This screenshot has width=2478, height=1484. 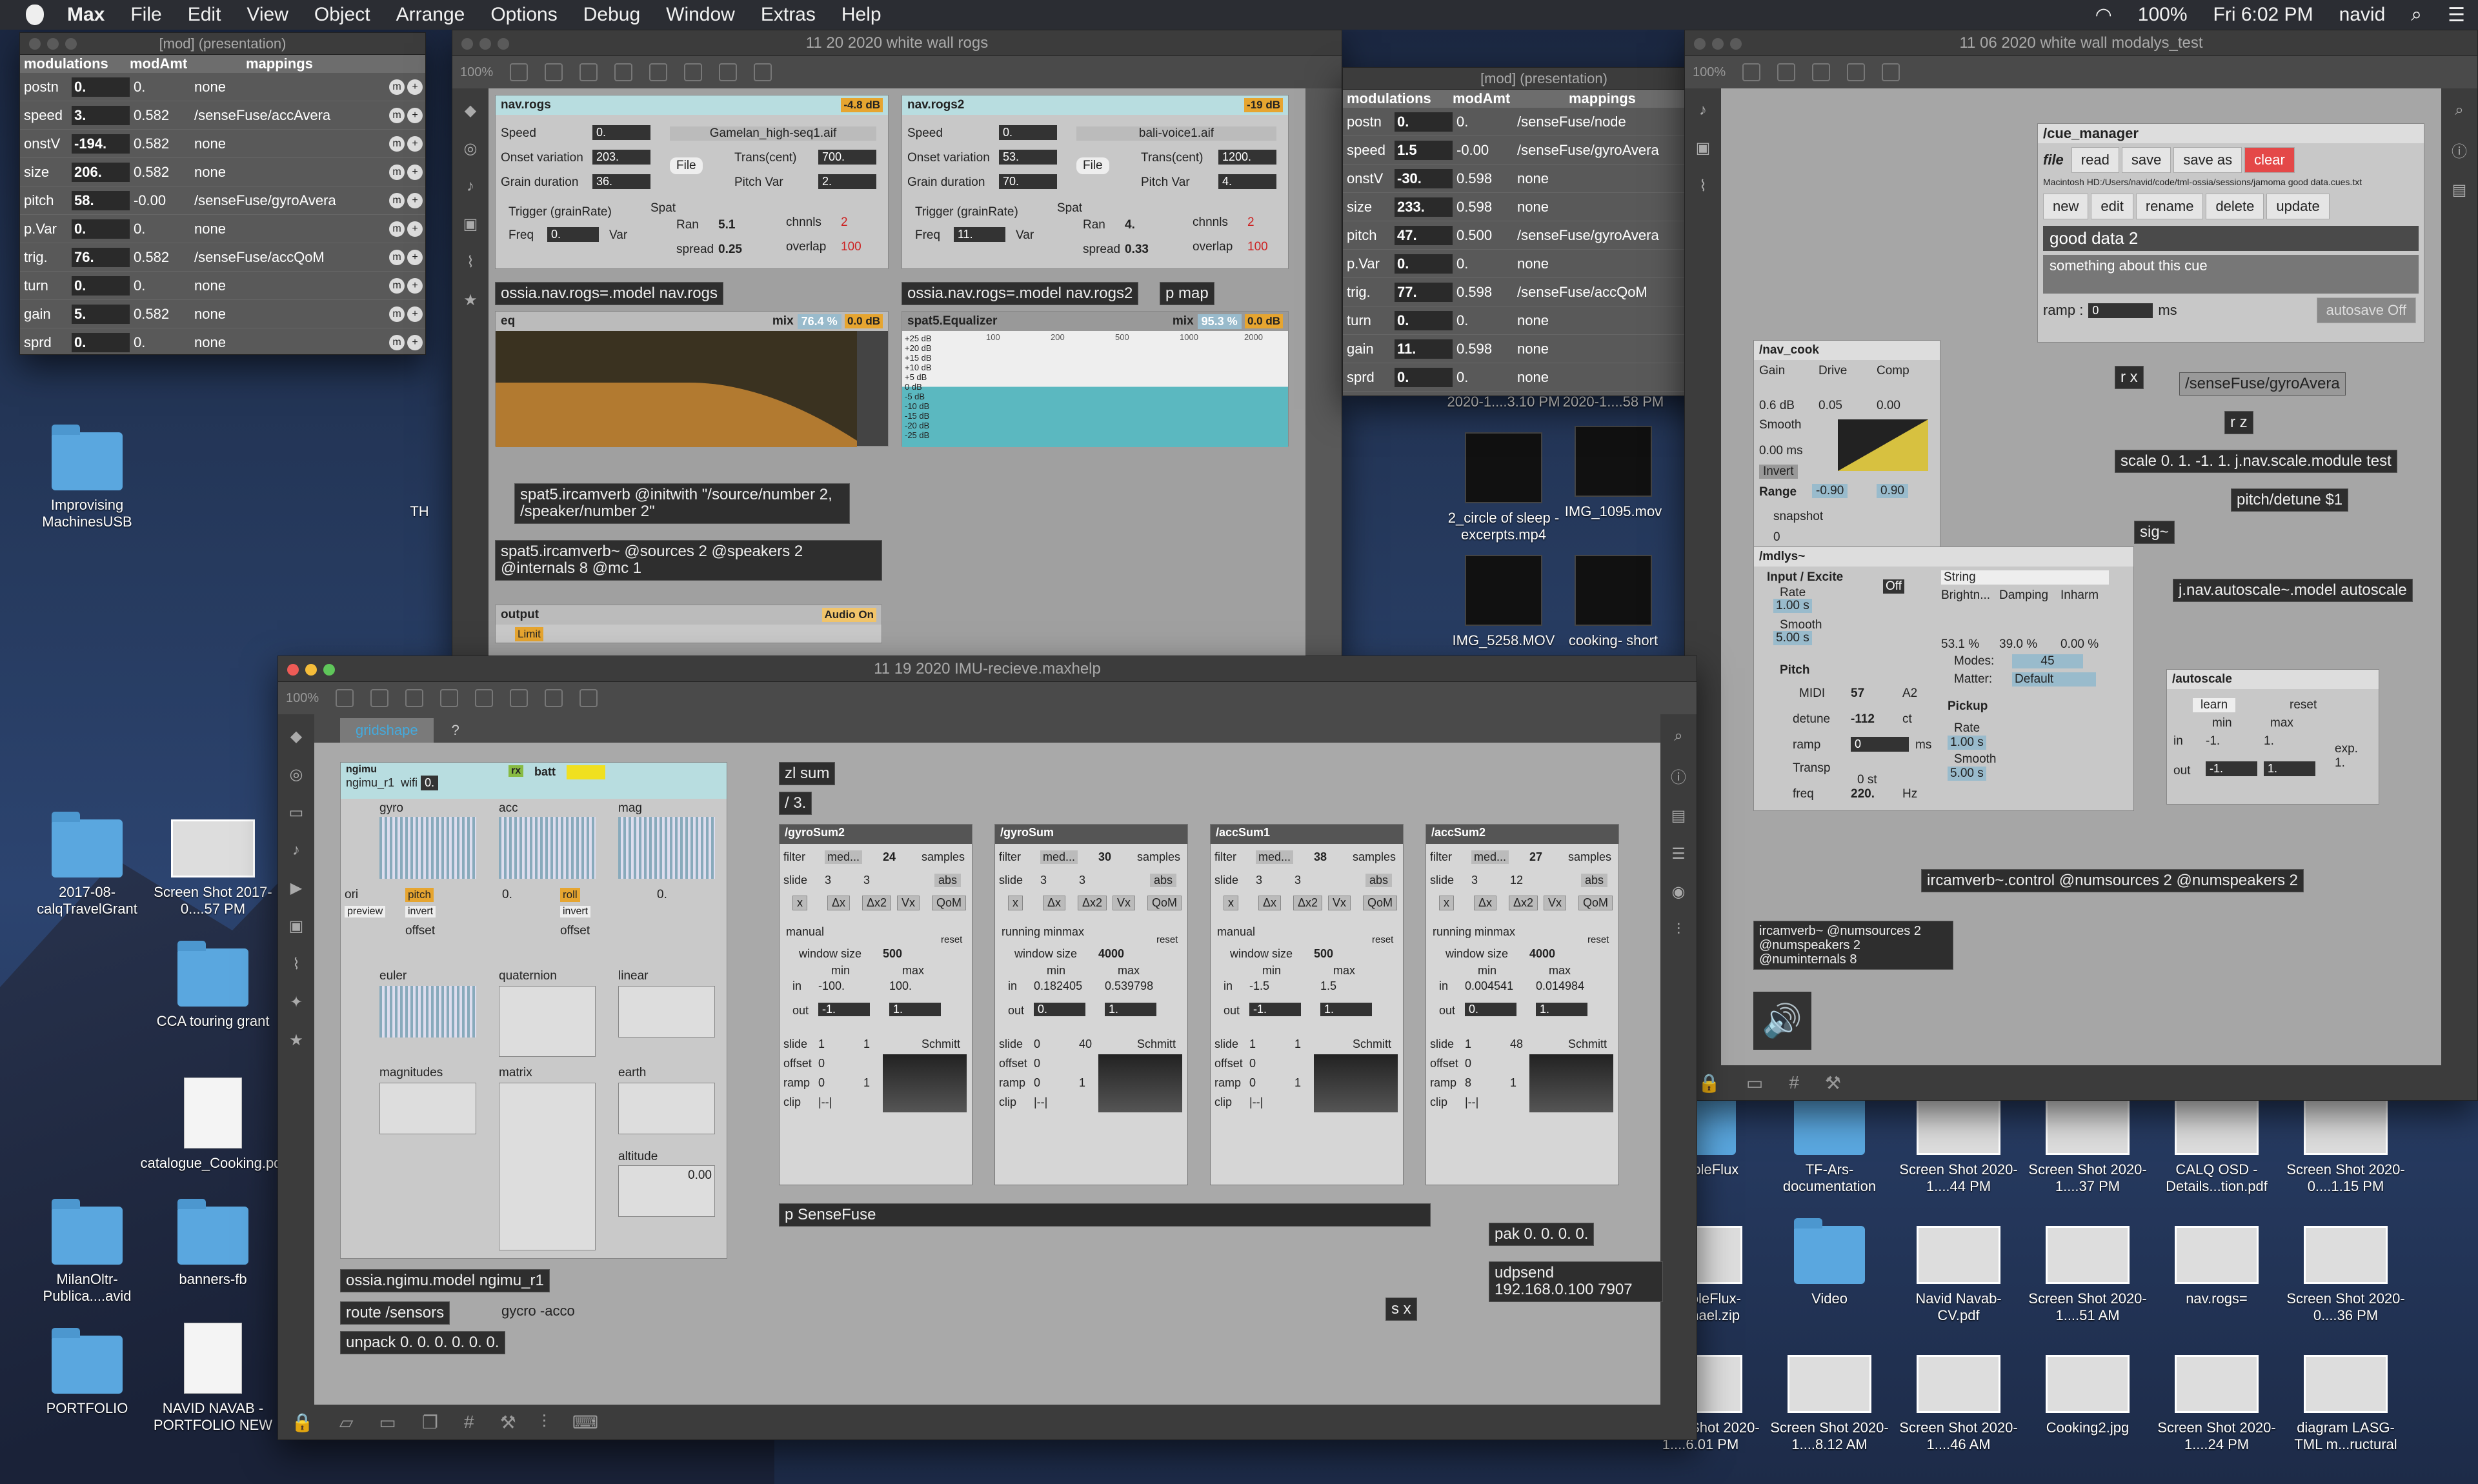 I want to click on target-icon: ◎, so click(x=296, y=774).